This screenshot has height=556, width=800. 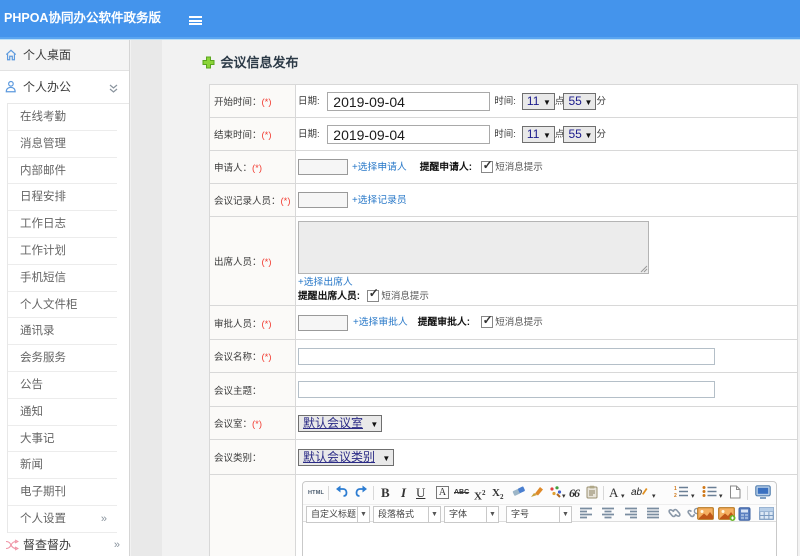 I want to click on svg-text: 1, so click(x=675, y=489).